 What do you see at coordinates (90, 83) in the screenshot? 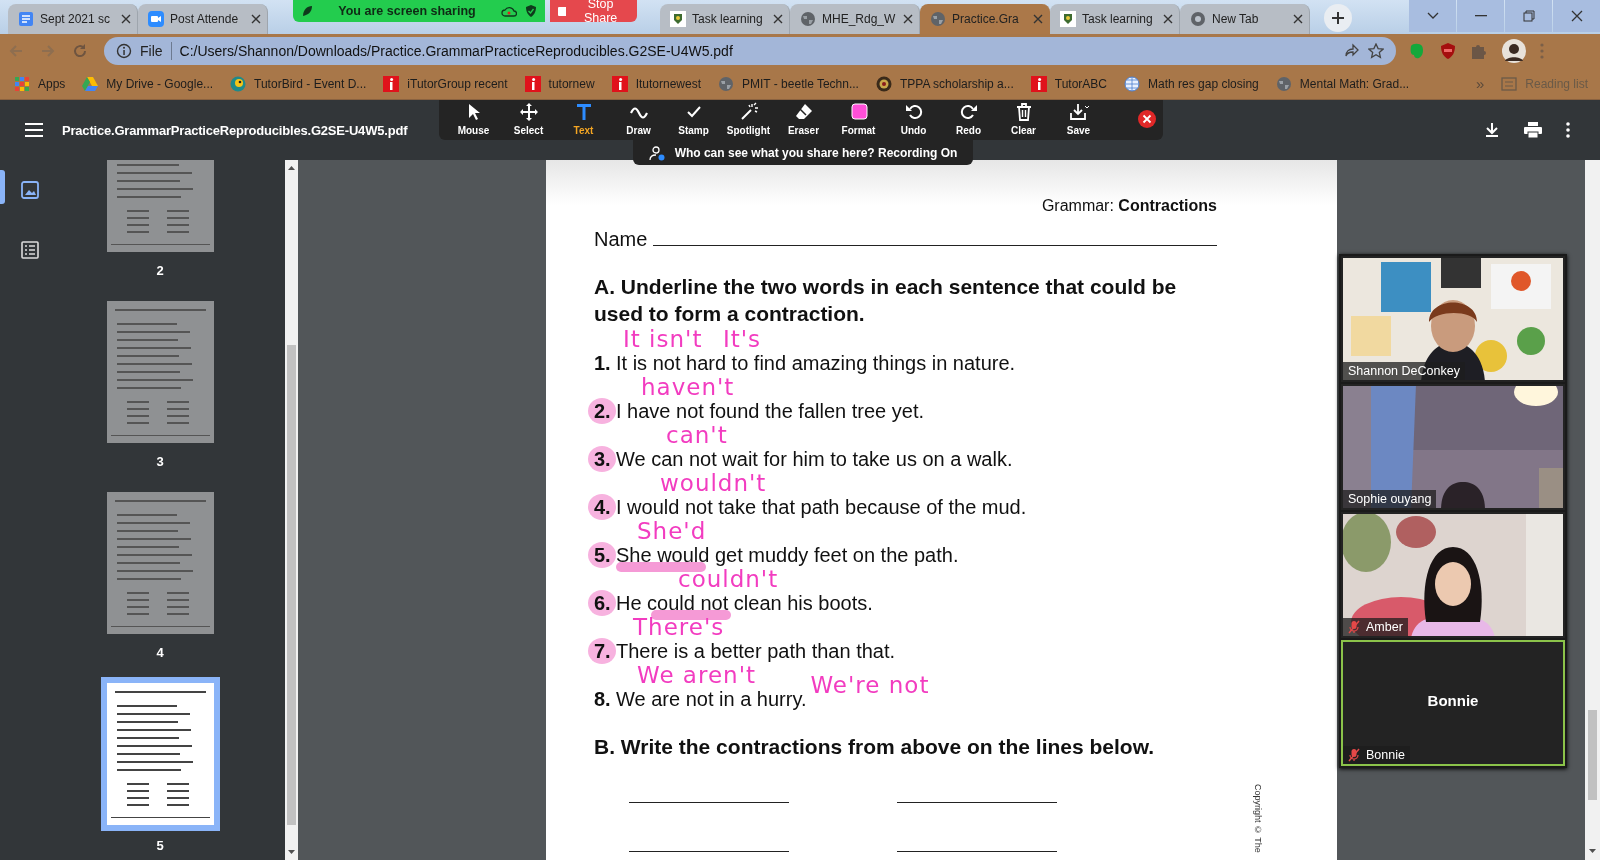
I see `drive-icon` at bounding box center [90, 83].